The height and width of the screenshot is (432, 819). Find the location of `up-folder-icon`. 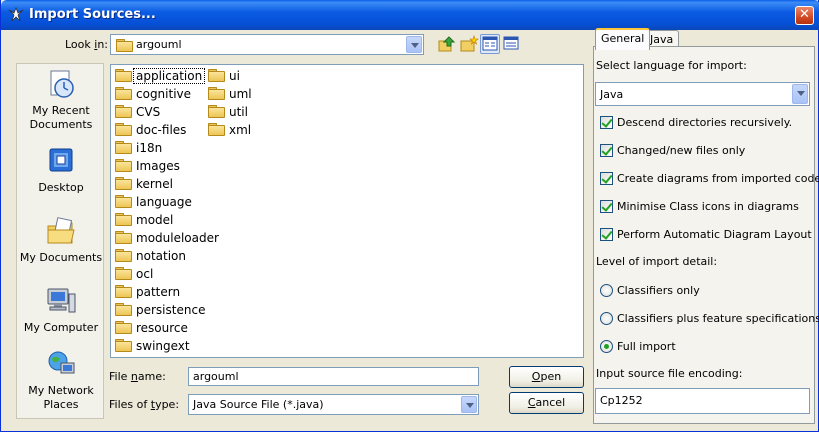

up-folder-icon is located at coordinates (447, 44).